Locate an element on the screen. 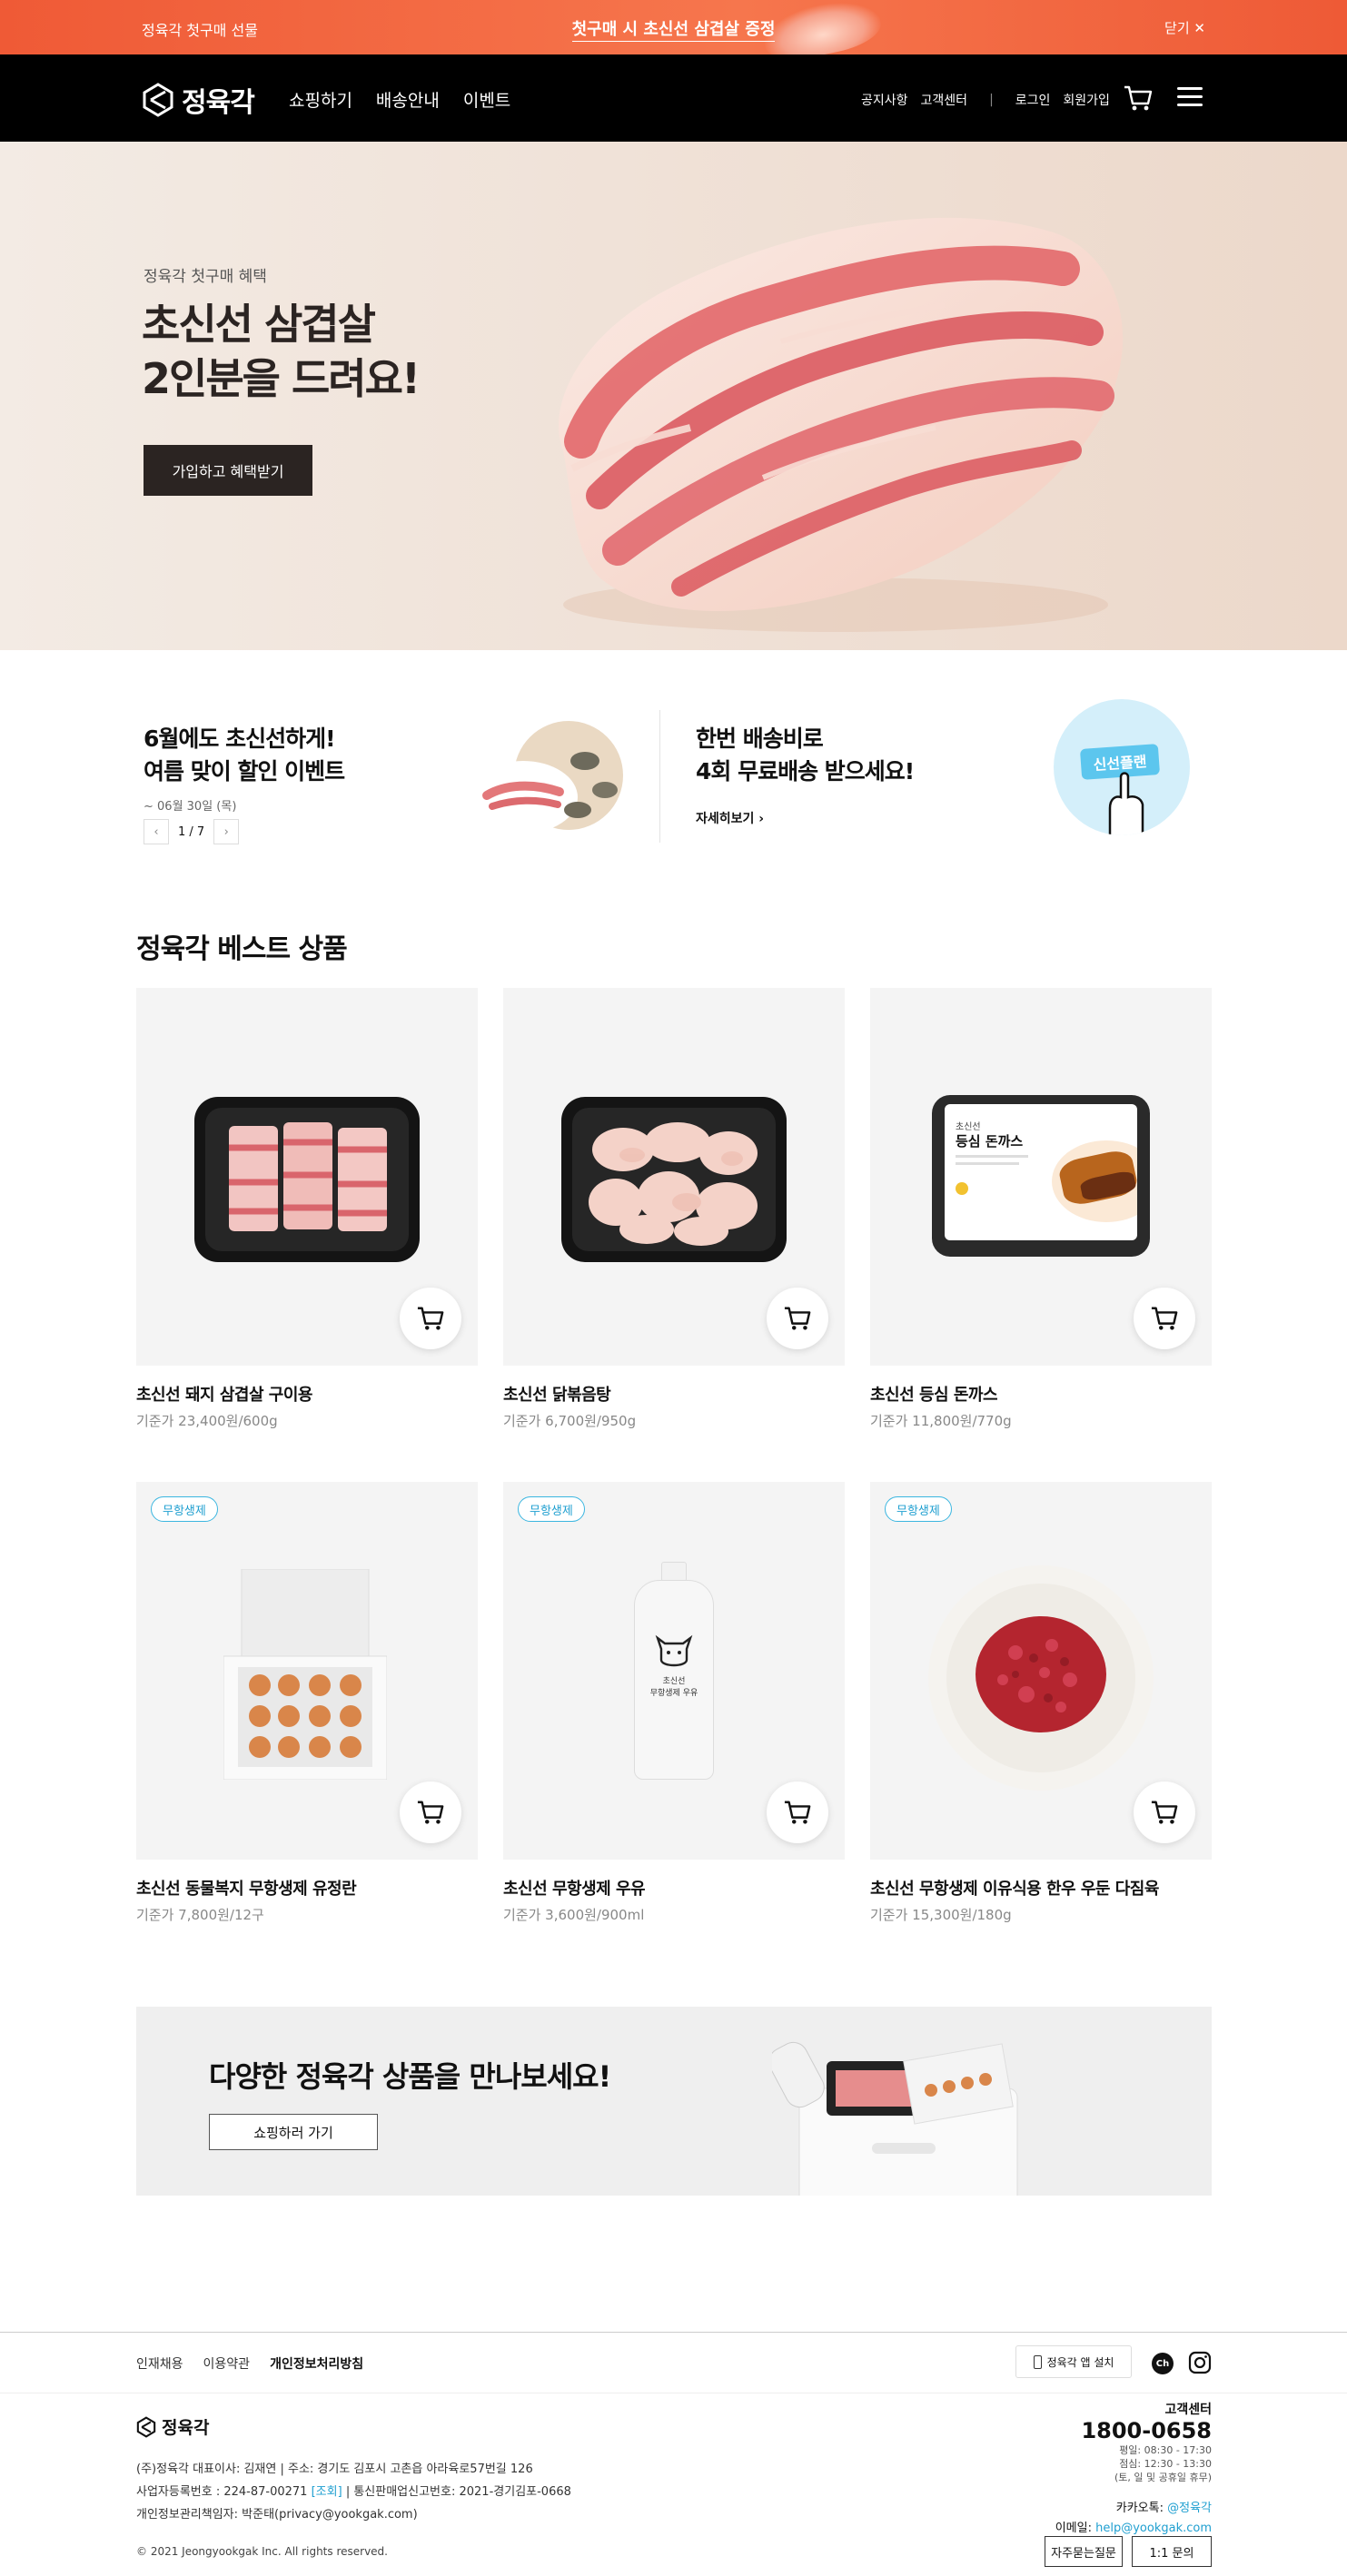 This screenshot has width=1347, height=2576. product-thumbnail: 초신선 등심 돈까스 is located at coordinates (1041, 1177).